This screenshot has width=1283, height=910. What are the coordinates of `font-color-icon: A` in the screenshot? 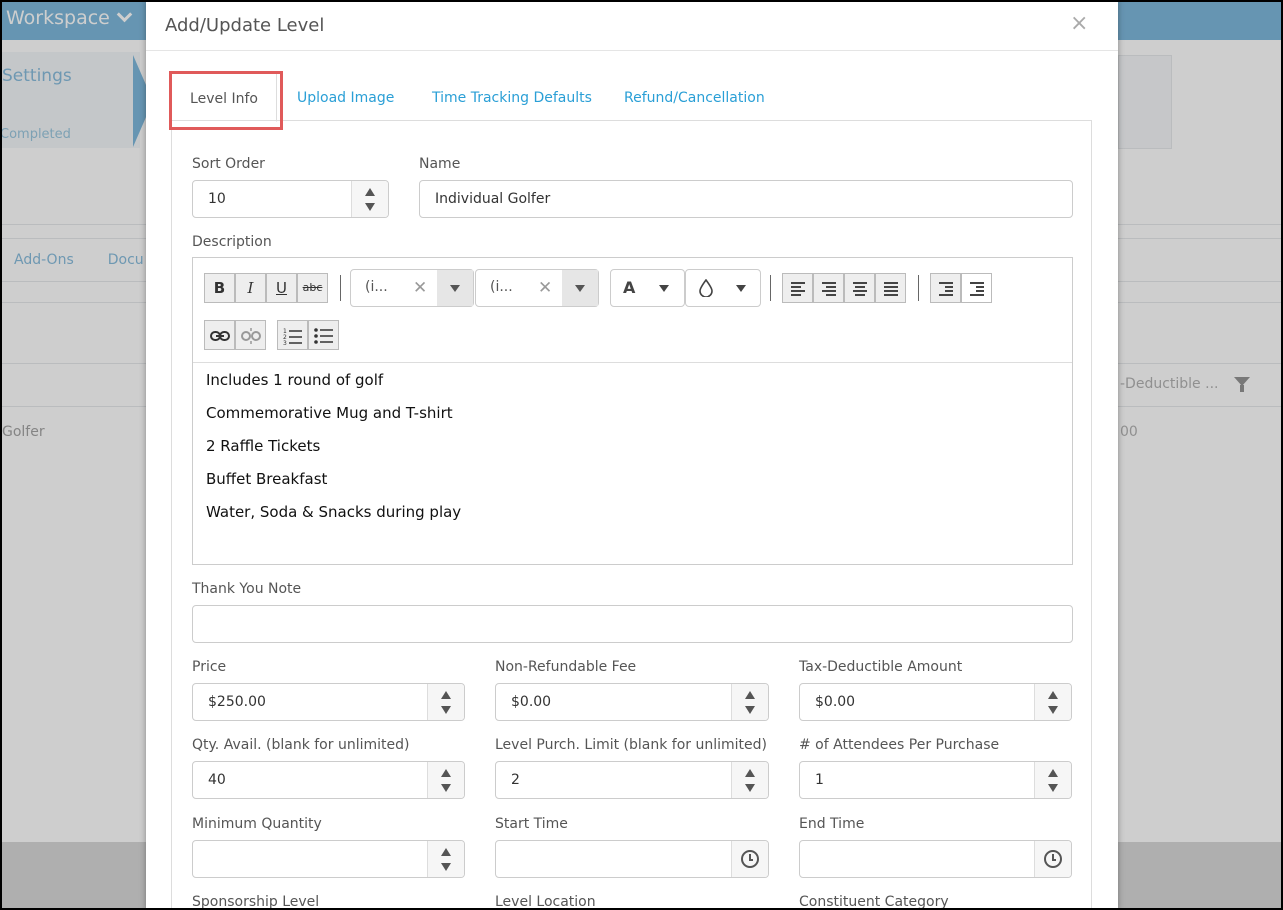 It's located at (629, 287).